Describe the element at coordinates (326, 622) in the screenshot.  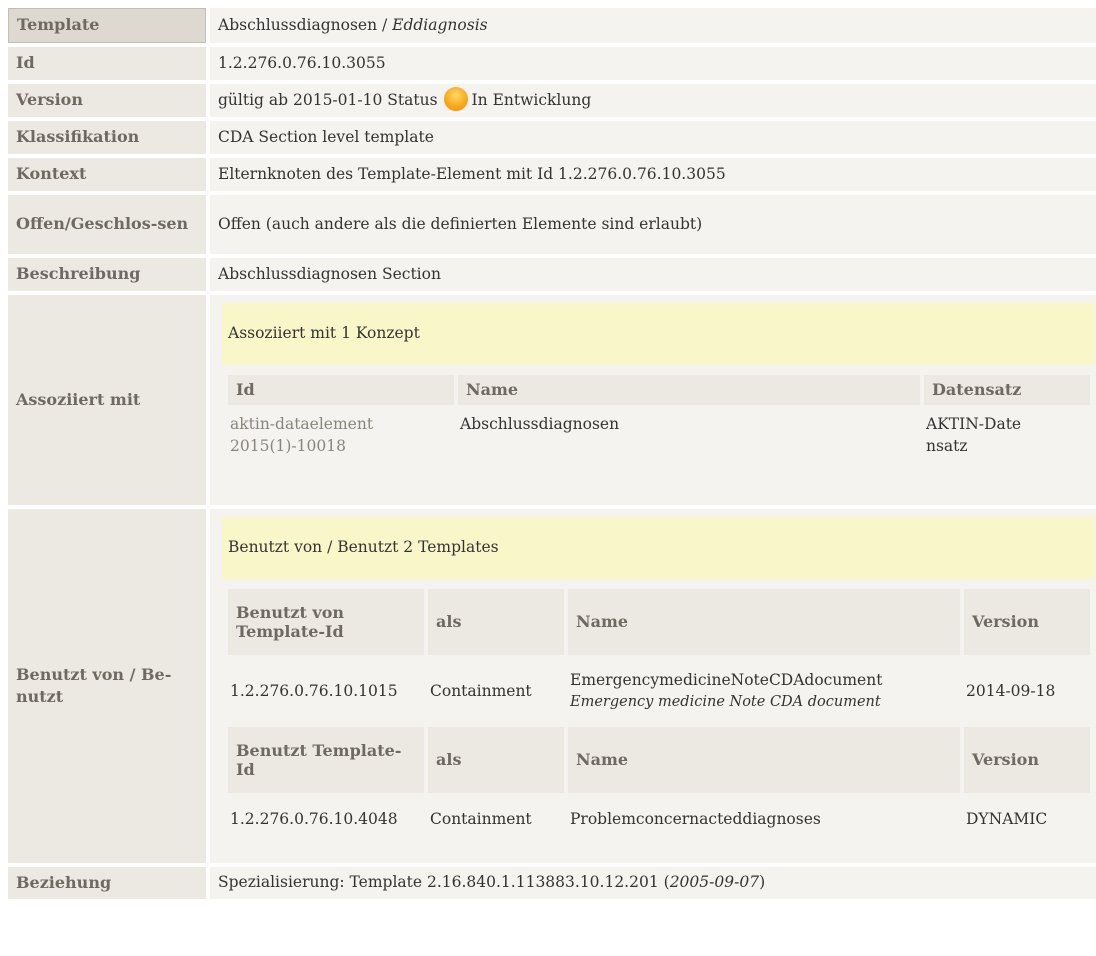
I see `col-template-id: Benutzt von Template-Id` at that location.